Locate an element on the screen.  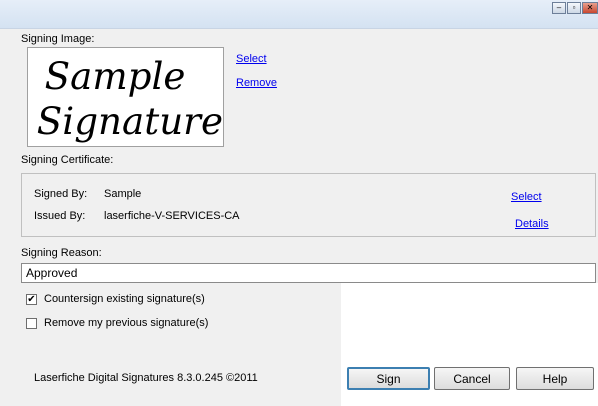
window-controls: – ▫ ✕ is located at coordinates (574, 8).